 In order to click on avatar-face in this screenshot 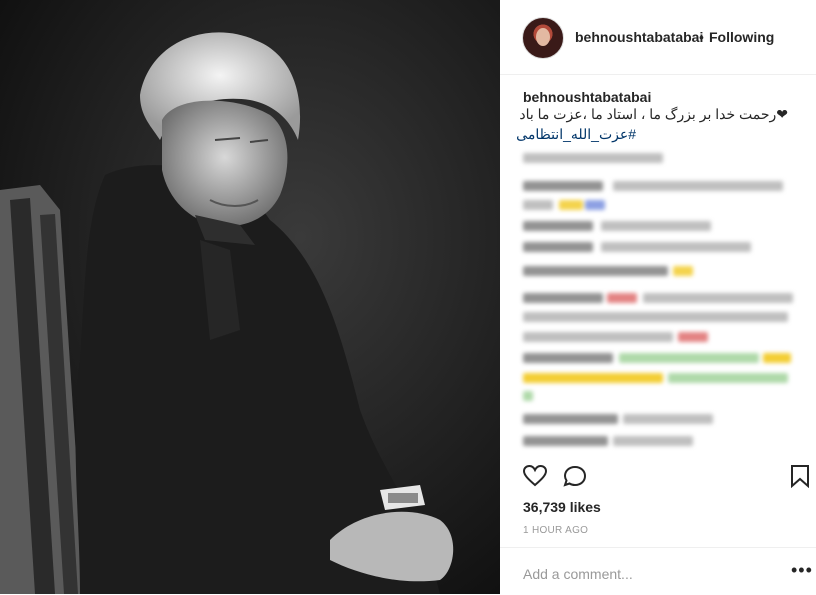, I will do `click(543, 37)`.